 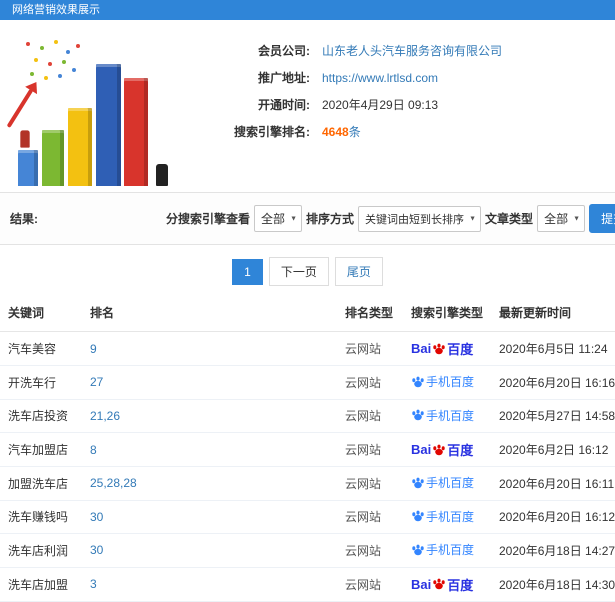 What do you see at coordinates (42, 416) in the screenshot?
I see `keyword-cell: 洗车店投资` at bounding box center [42, 416].